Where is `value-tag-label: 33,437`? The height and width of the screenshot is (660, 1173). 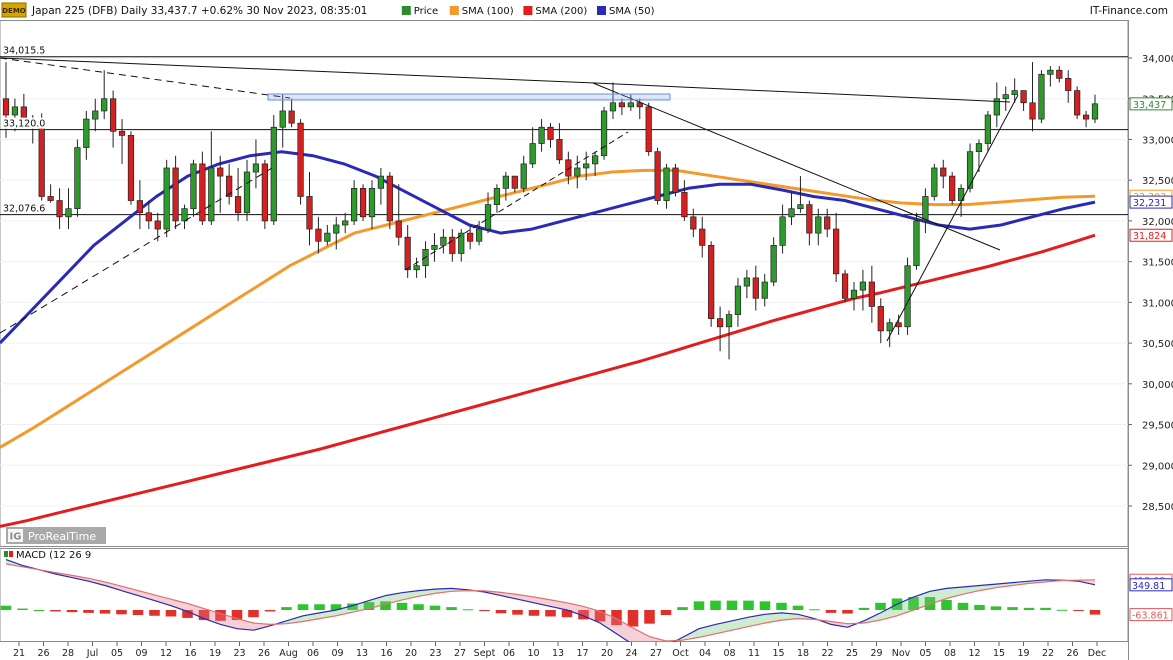
value-tag-label: 33,437 is located at coordinates (1149, 105).